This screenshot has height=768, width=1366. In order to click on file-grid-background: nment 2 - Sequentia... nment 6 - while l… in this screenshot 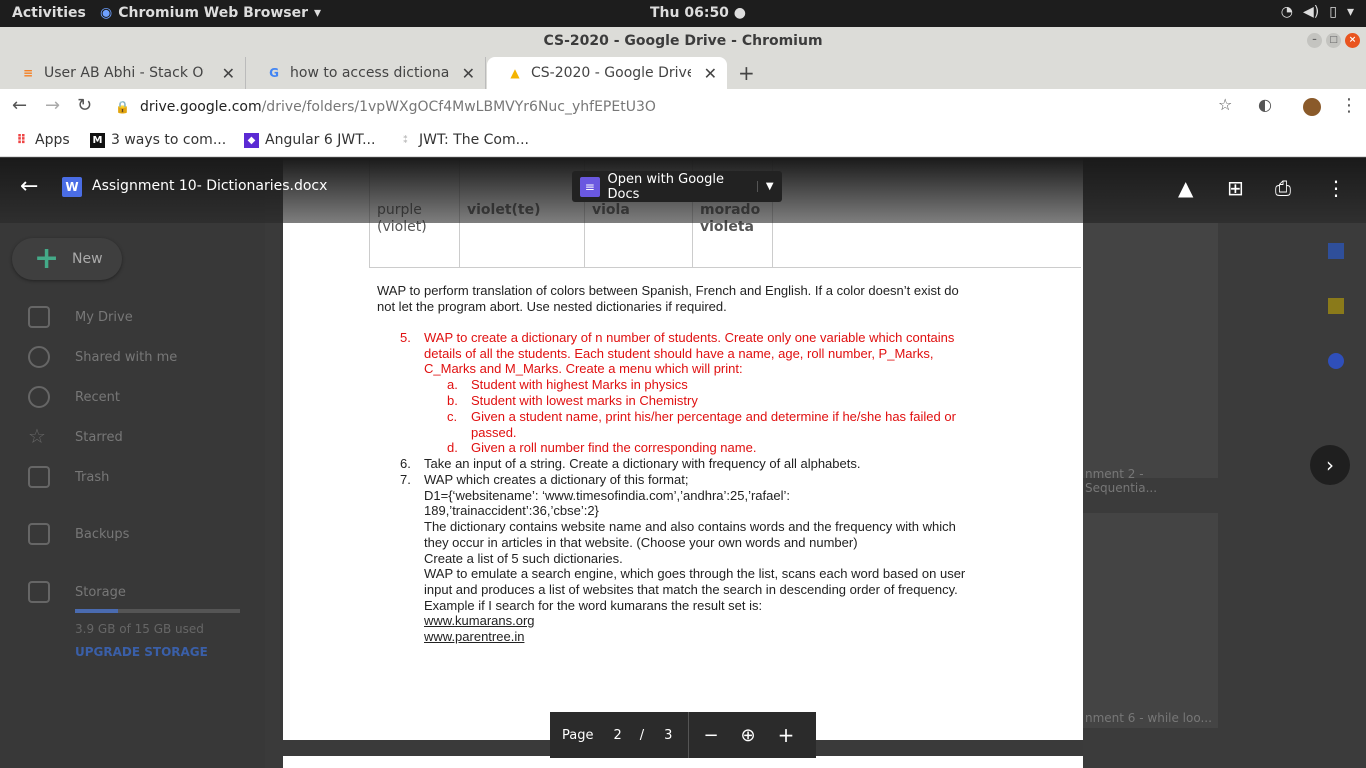, I will do `click(1224, 495)`.